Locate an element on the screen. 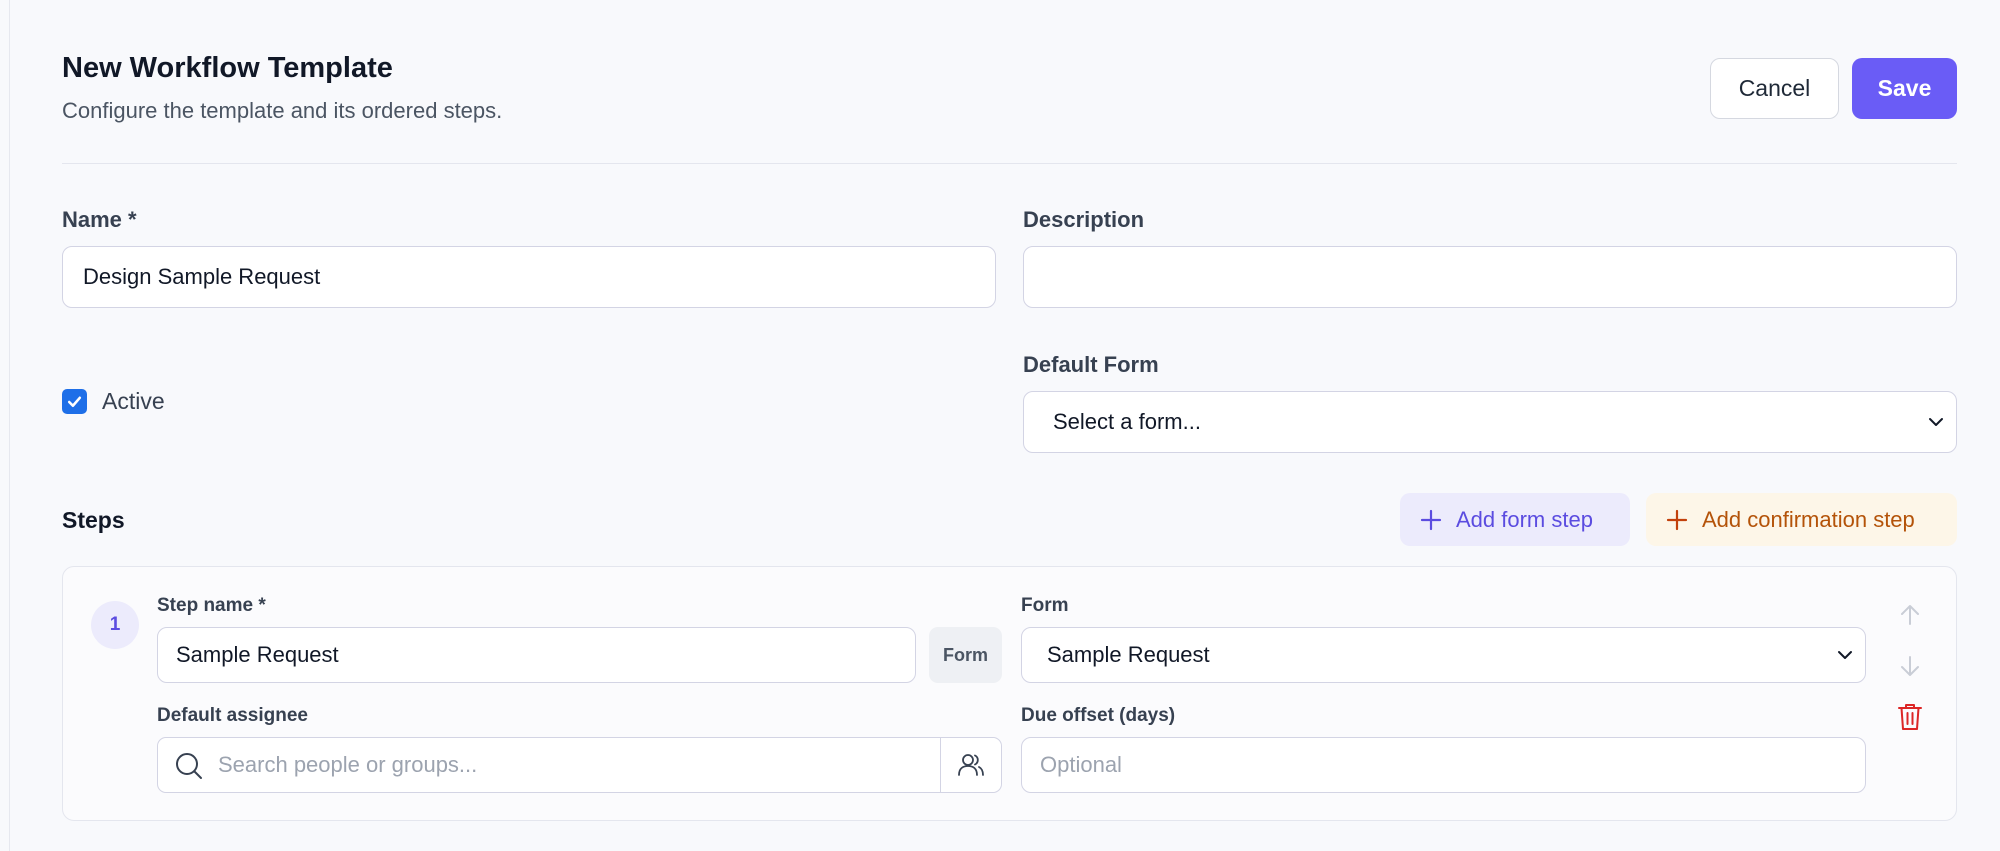 The image size is (2000, 851). active-checkbox is located at coordinates (74, 401).